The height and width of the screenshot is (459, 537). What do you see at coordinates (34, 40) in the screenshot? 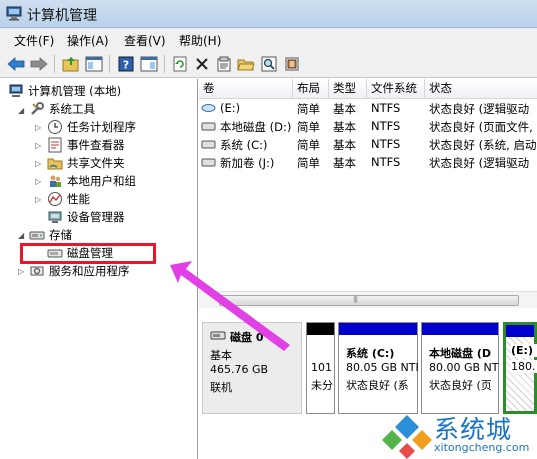
I see `menu-file: 文件(F)` at bounding box center [34, 40].